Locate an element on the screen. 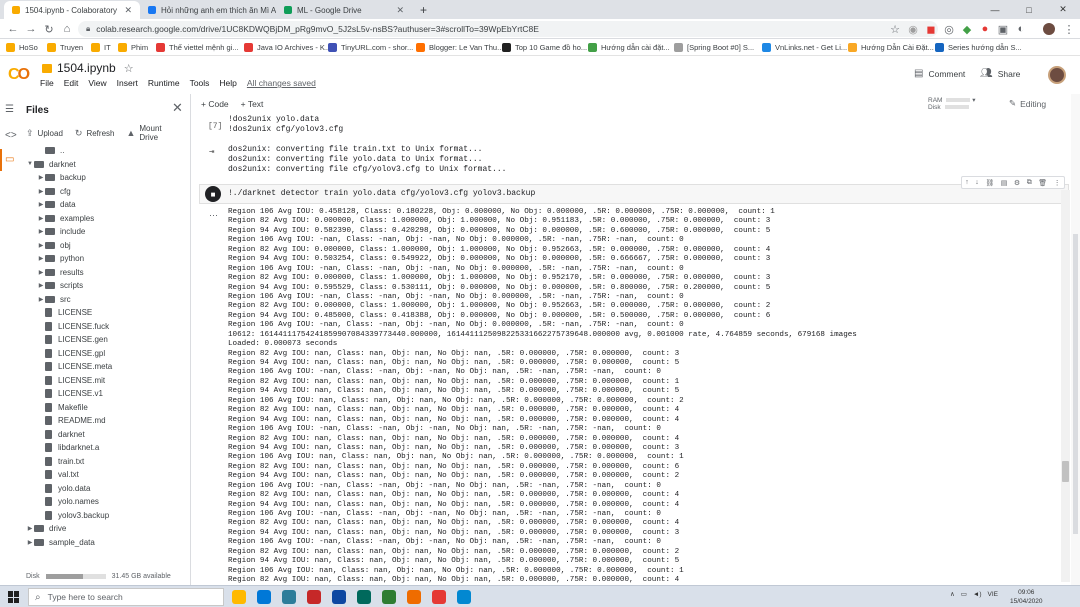 Image resolution: width=1080 pixels, height=607 pixels. back-arrow-icon: ← is located at coordinates (13, 29).